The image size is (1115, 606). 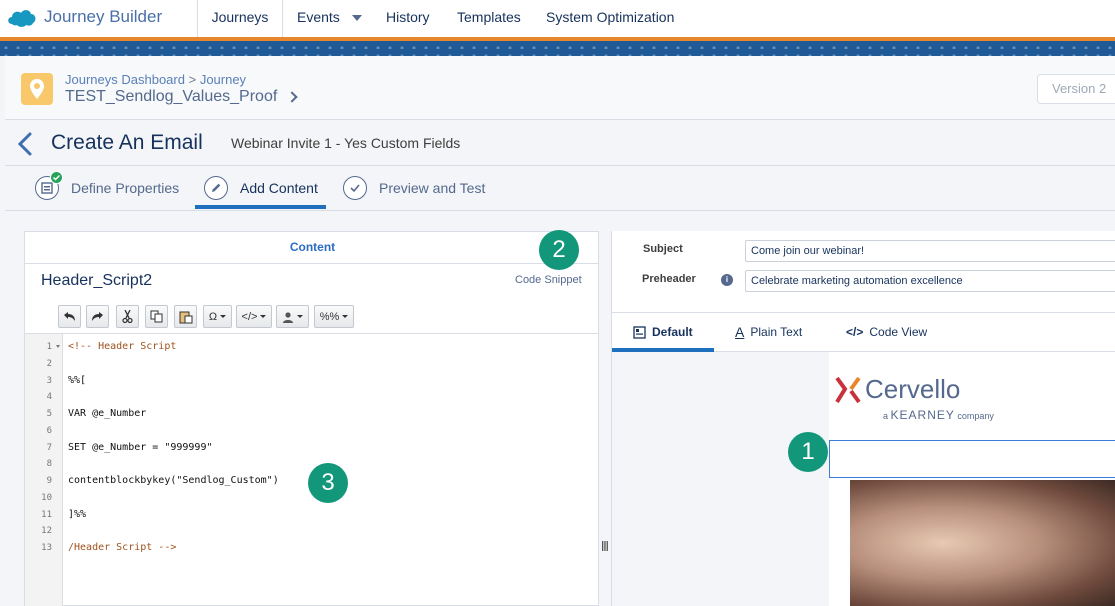 I want to click on callout-2: 2, so click(x=559, y=250).